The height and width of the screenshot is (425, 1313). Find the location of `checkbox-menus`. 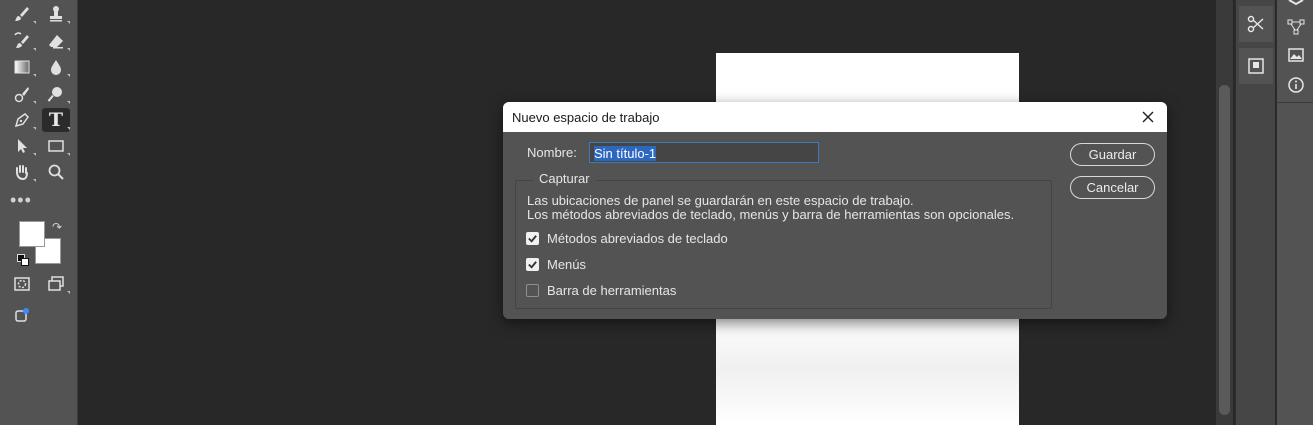

checkbox-menus is located at coordinates (532, 264).